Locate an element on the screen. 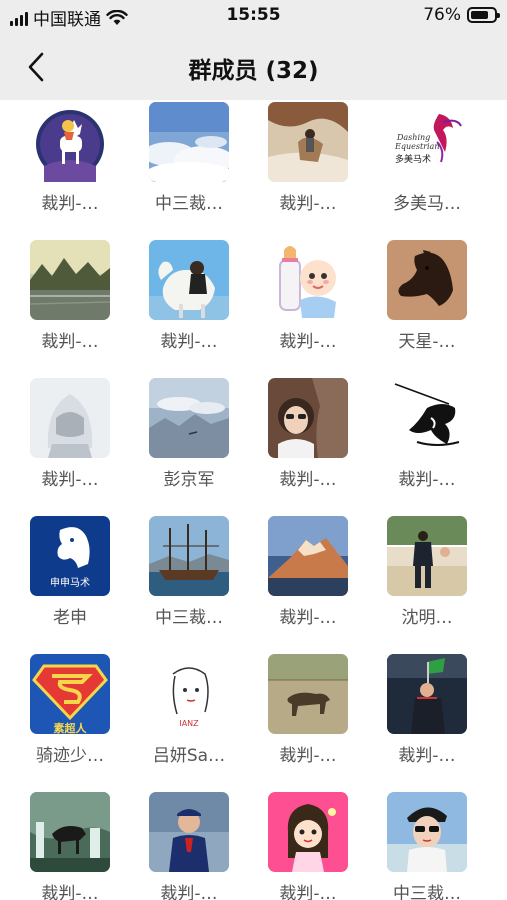 The image size is (507, 900). member-name: 老申 is located at coordinates (70, 618).